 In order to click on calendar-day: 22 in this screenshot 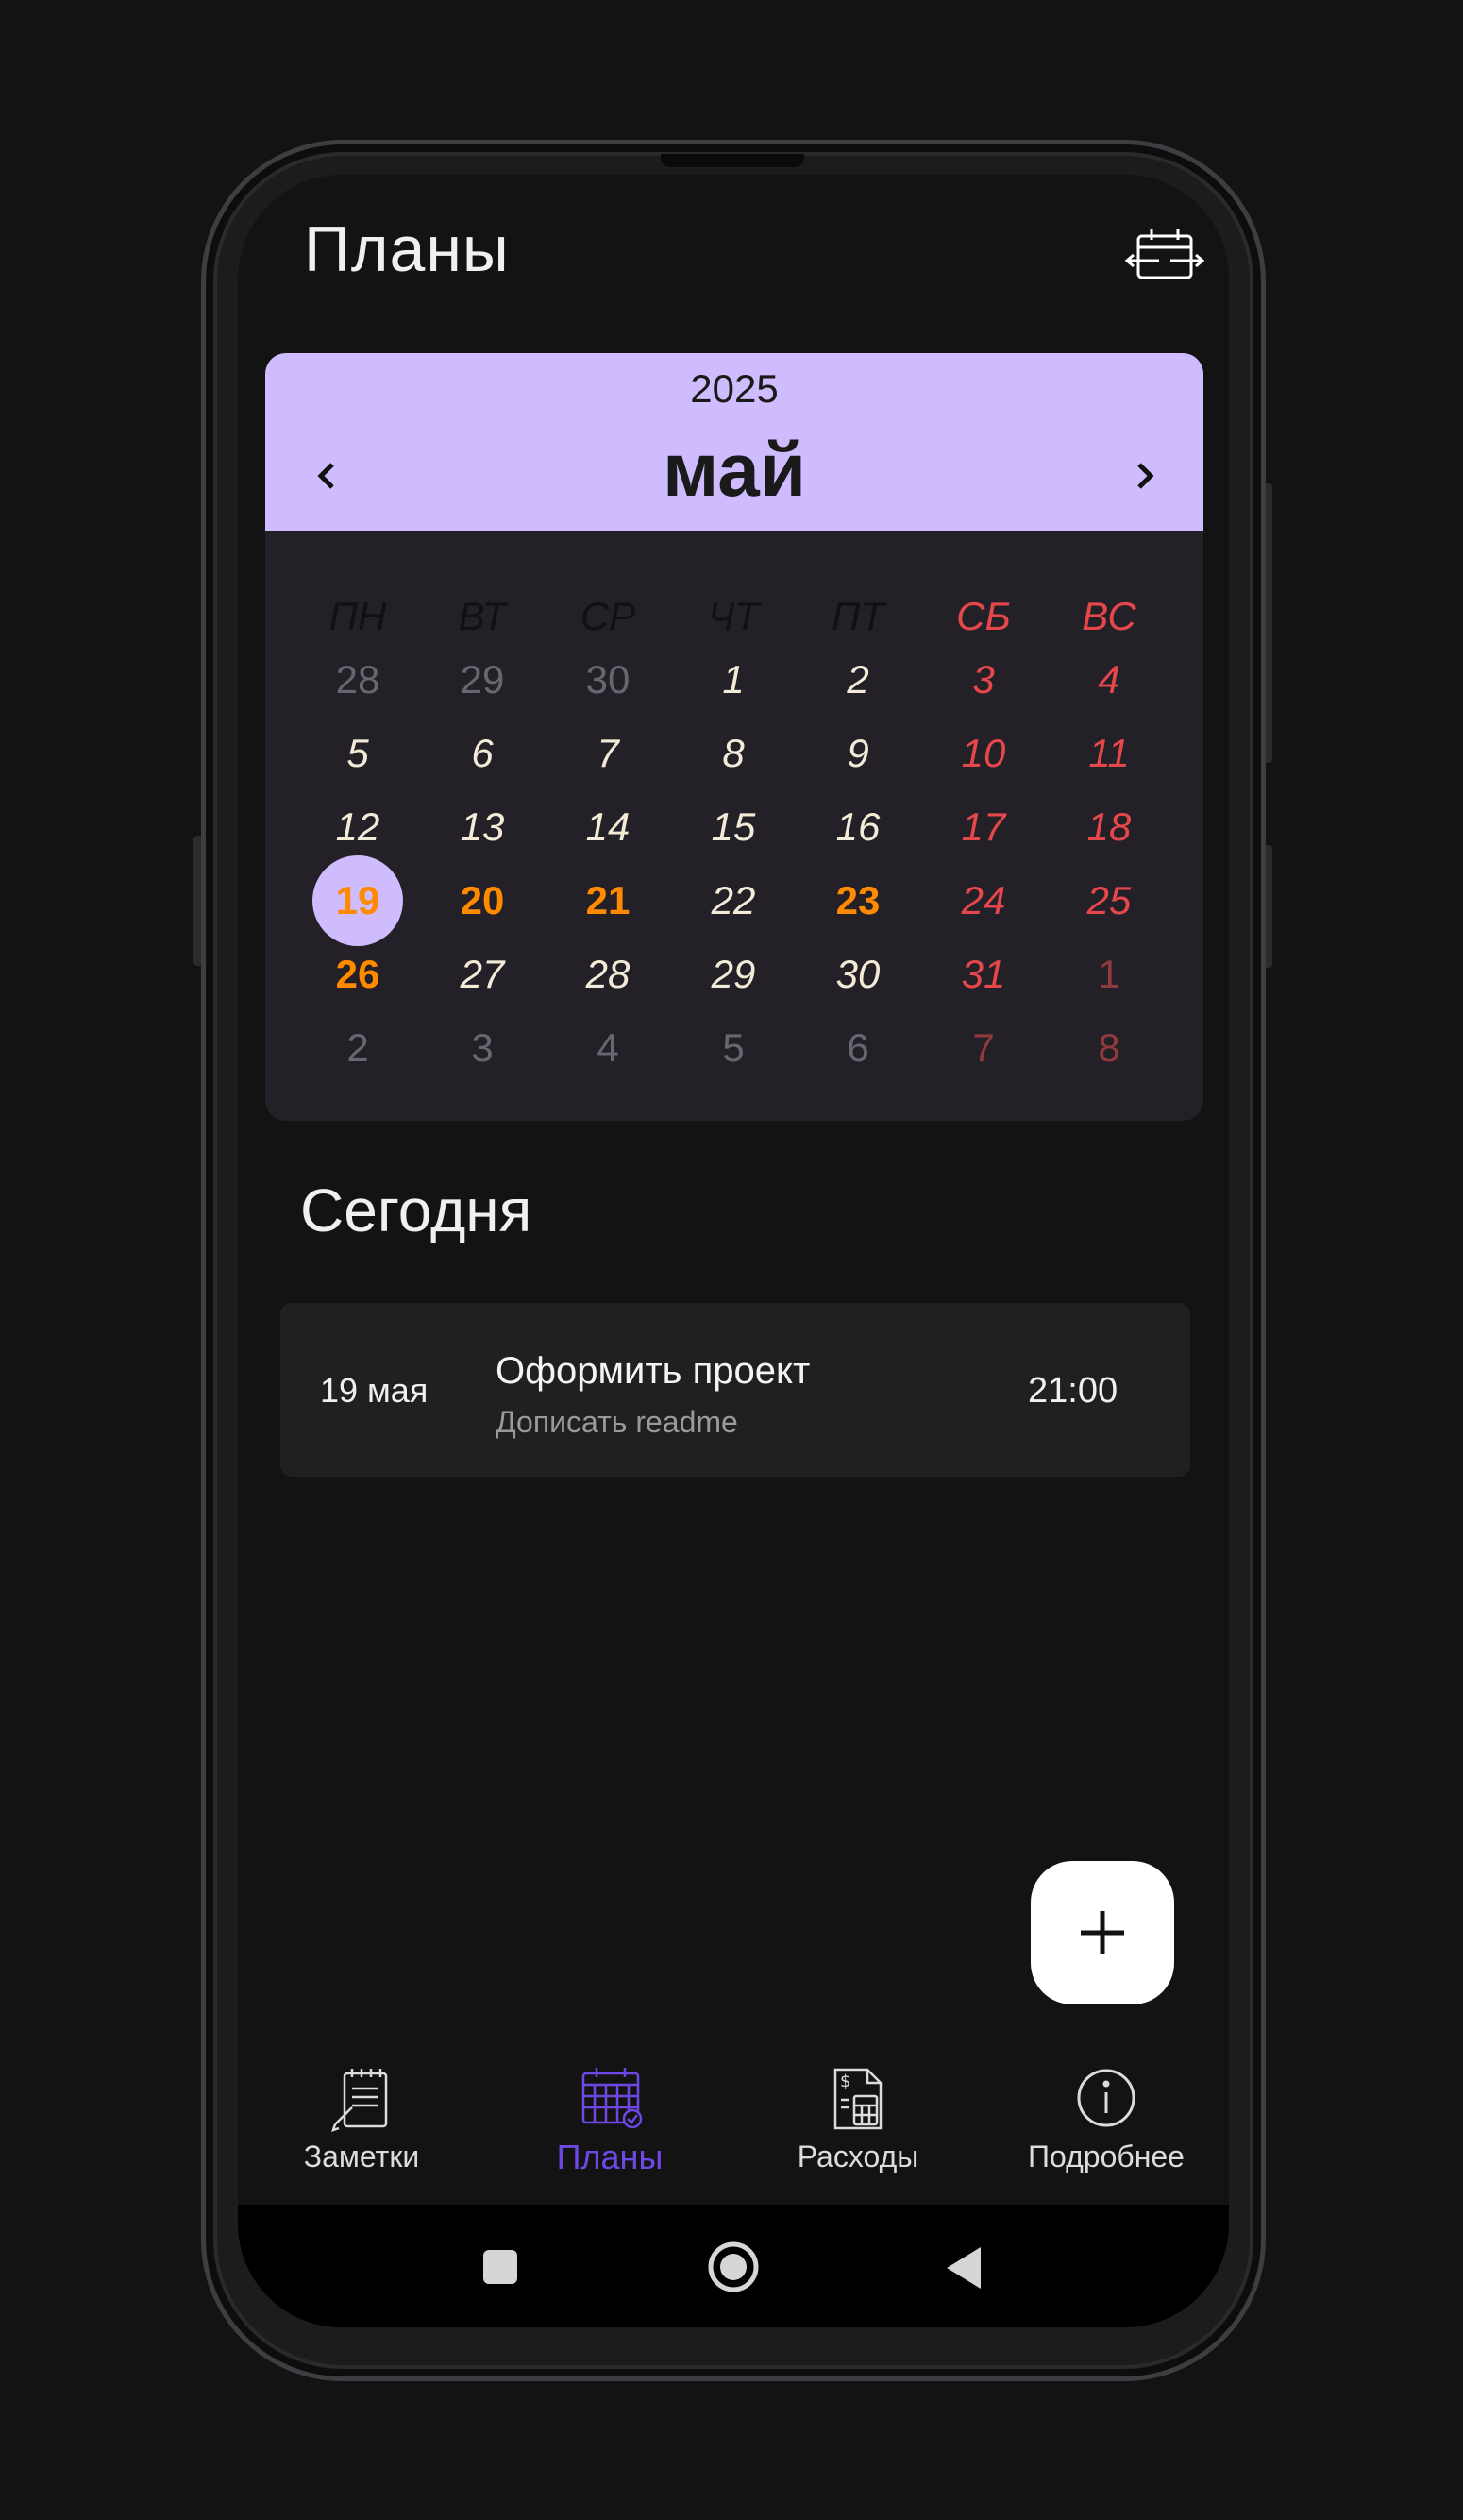, I will do `click(734, 900)`.